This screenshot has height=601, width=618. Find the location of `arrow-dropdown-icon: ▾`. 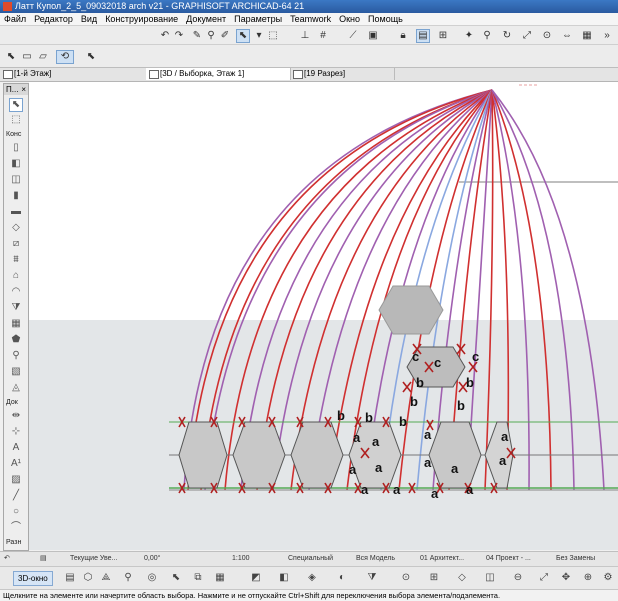

arrow-dropdown-icon: ▾ is located at coordinates (259, 36).